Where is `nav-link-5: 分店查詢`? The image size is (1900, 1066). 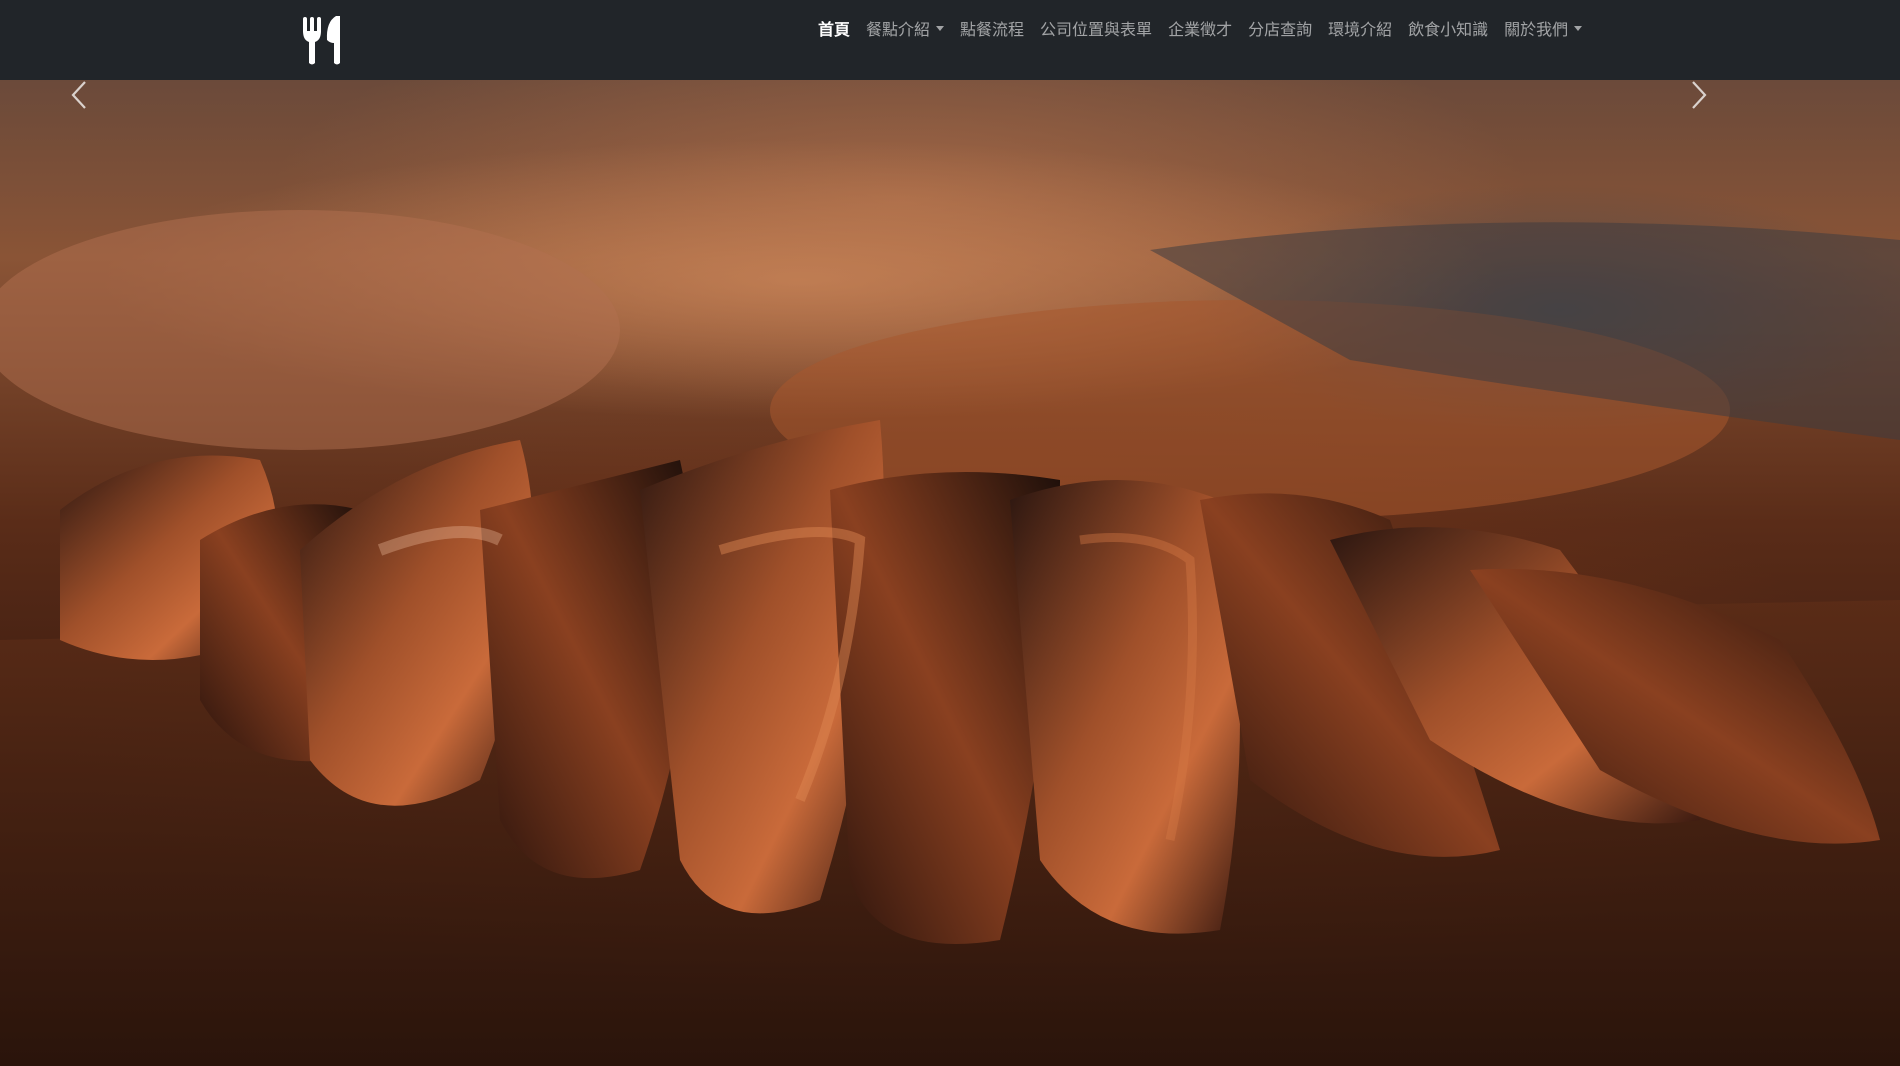
nav-link-5: 分店查詢 is located at coordinates (1280, 28).